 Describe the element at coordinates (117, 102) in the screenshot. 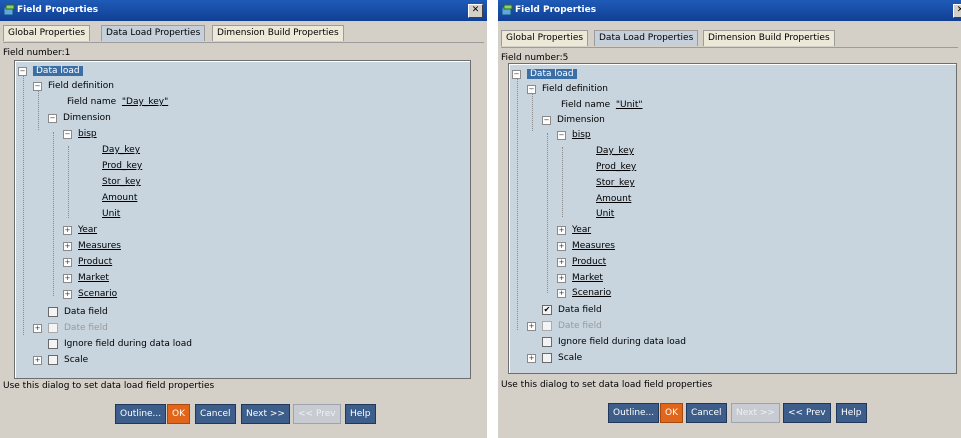

I see `tree-node-field-name: Field name "Day_key"` at that location.